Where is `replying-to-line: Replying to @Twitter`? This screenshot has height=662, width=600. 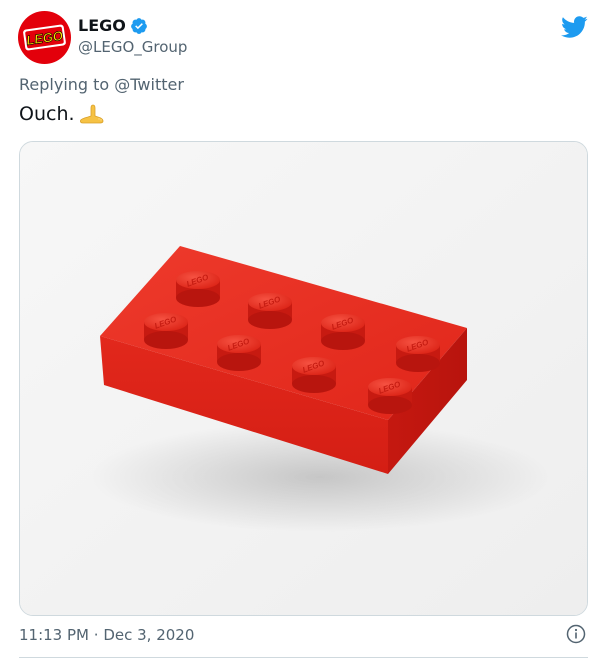 replying-to-line: Replying to @Twitter is located at coordinates (101, 84).